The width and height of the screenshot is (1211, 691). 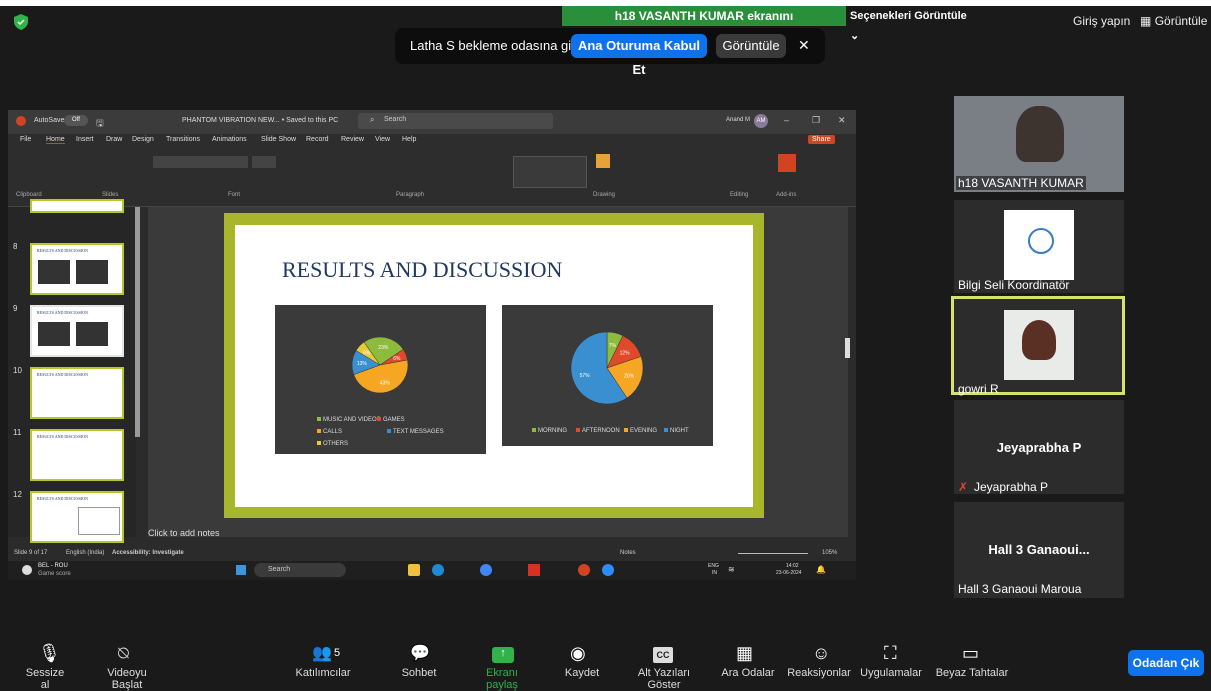 I want to click on tab-draw: Draw, so click(x=114, y=139).